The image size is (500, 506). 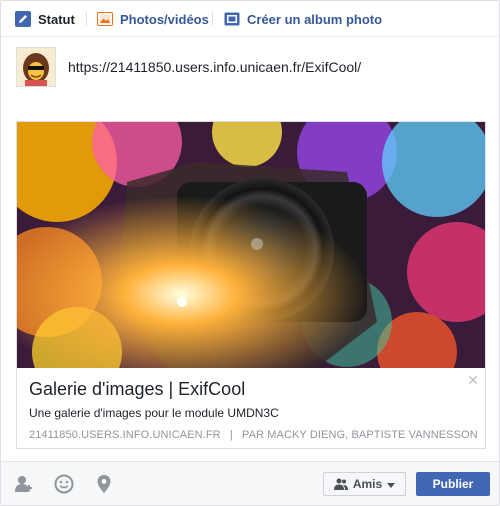 What do you see at coordinates (340, 484) in the screenshot?
I see `friends-icon` at bounding box center [340, 484].